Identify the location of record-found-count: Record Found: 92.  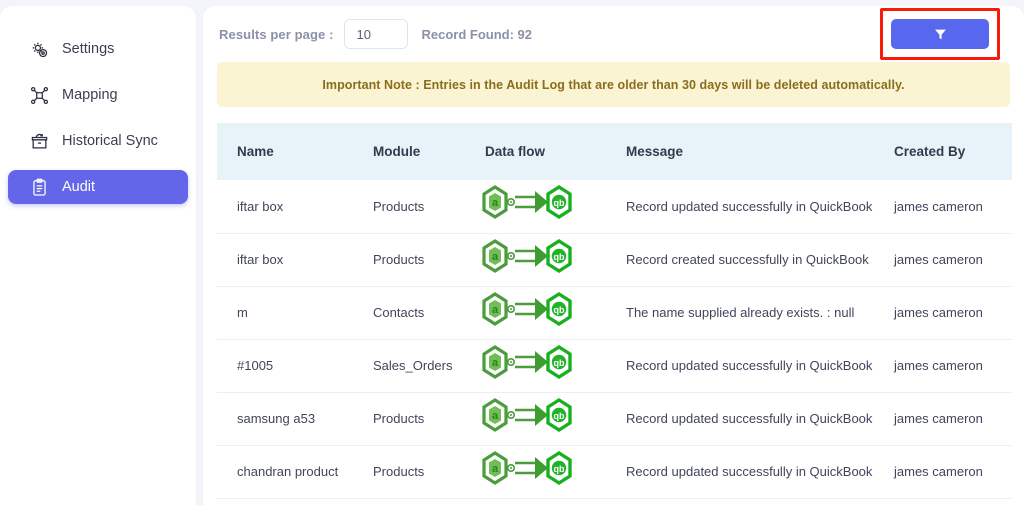
(477, 34).